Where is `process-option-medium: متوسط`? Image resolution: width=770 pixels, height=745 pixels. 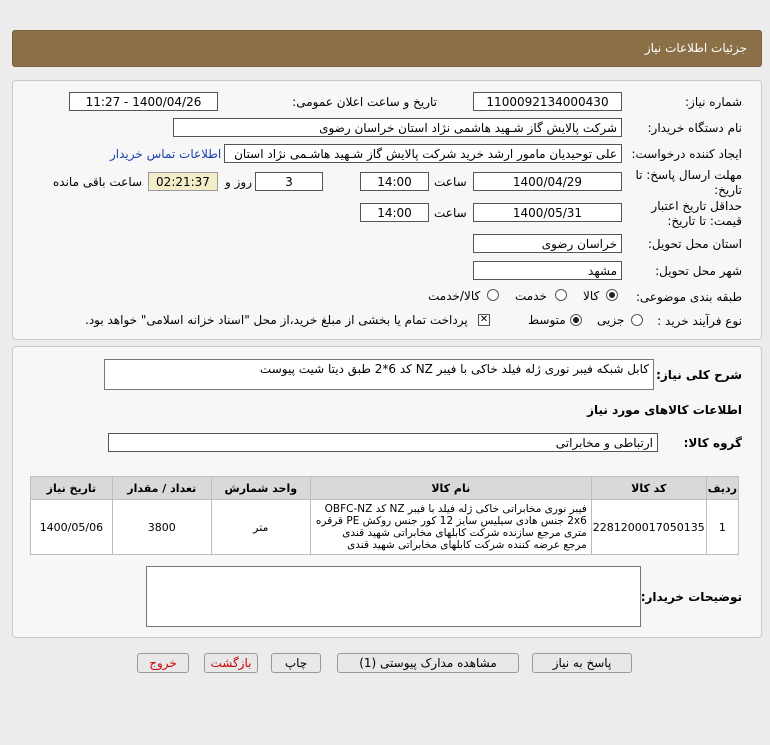 process-option-medium: متوسط is located at coordinates (547, 320).